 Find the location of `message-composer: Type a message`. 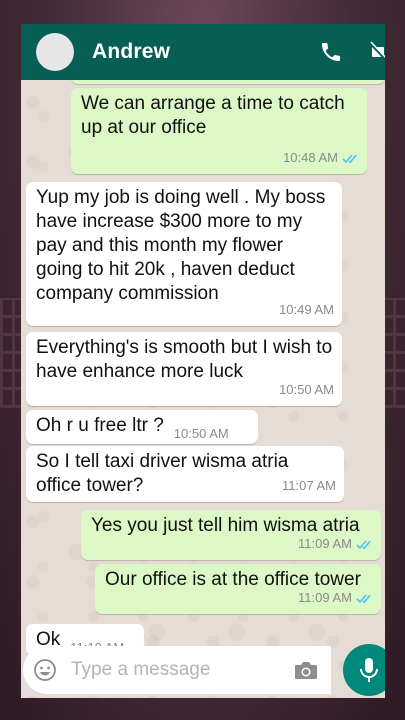

message-composer: Type a message is located at coordinates (203, 670).